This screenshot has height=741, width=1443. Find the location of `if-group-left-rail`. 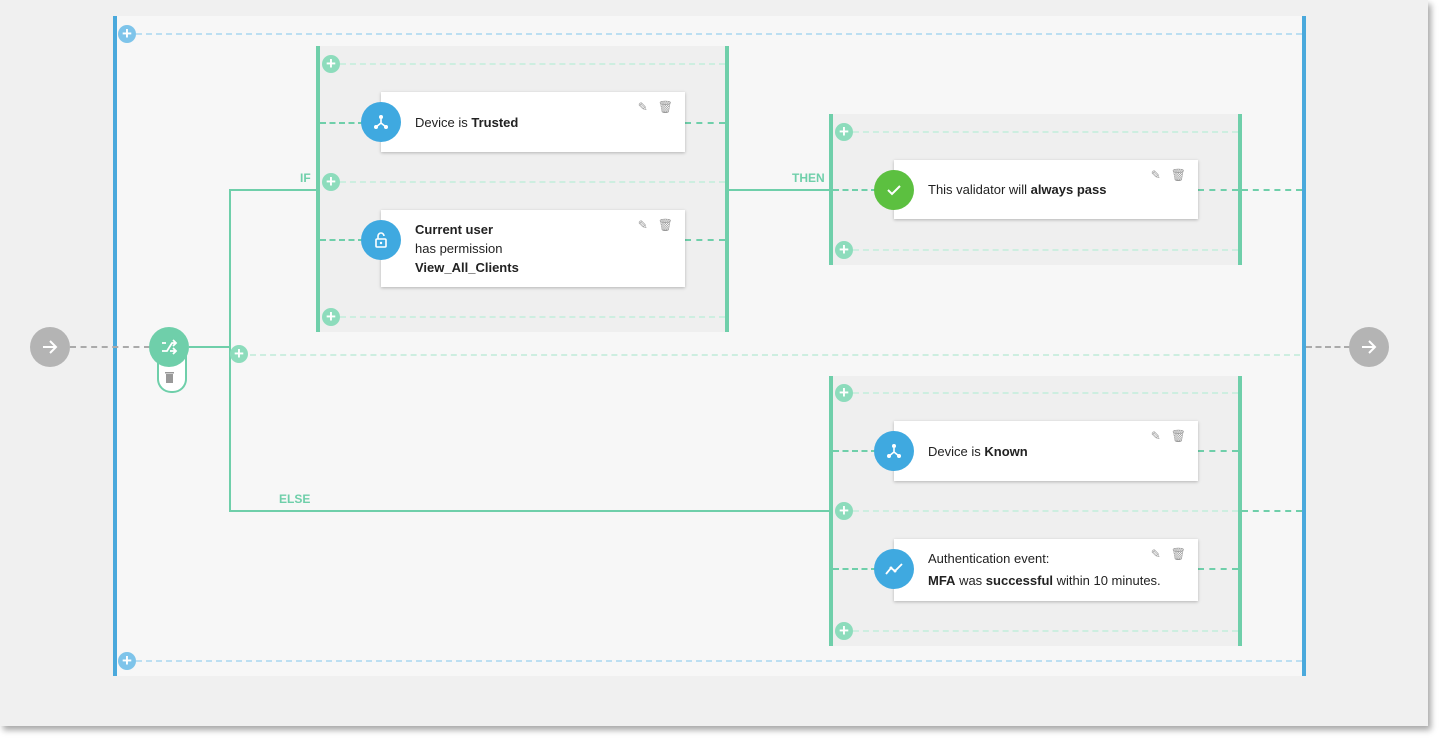

if-group-left-rail is located at coordinates (318, 189).